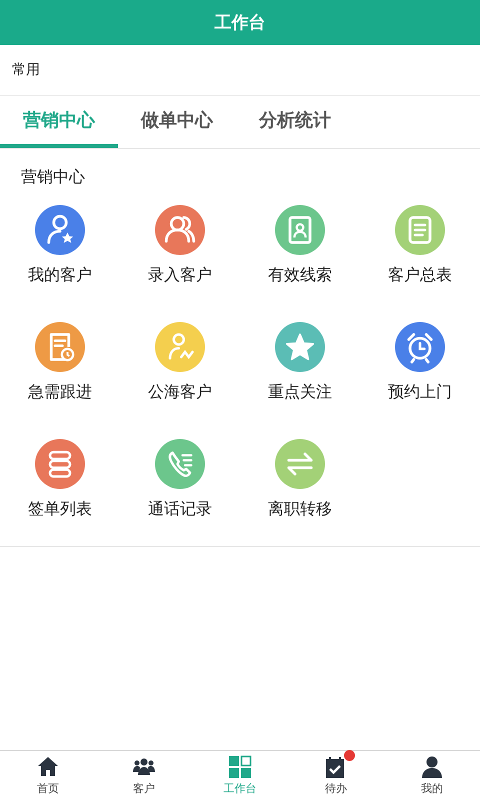  What do you see at coordinates (26, 70) in the screenshot?
I see `section-label: 常用` at bounding box center [26, 70].